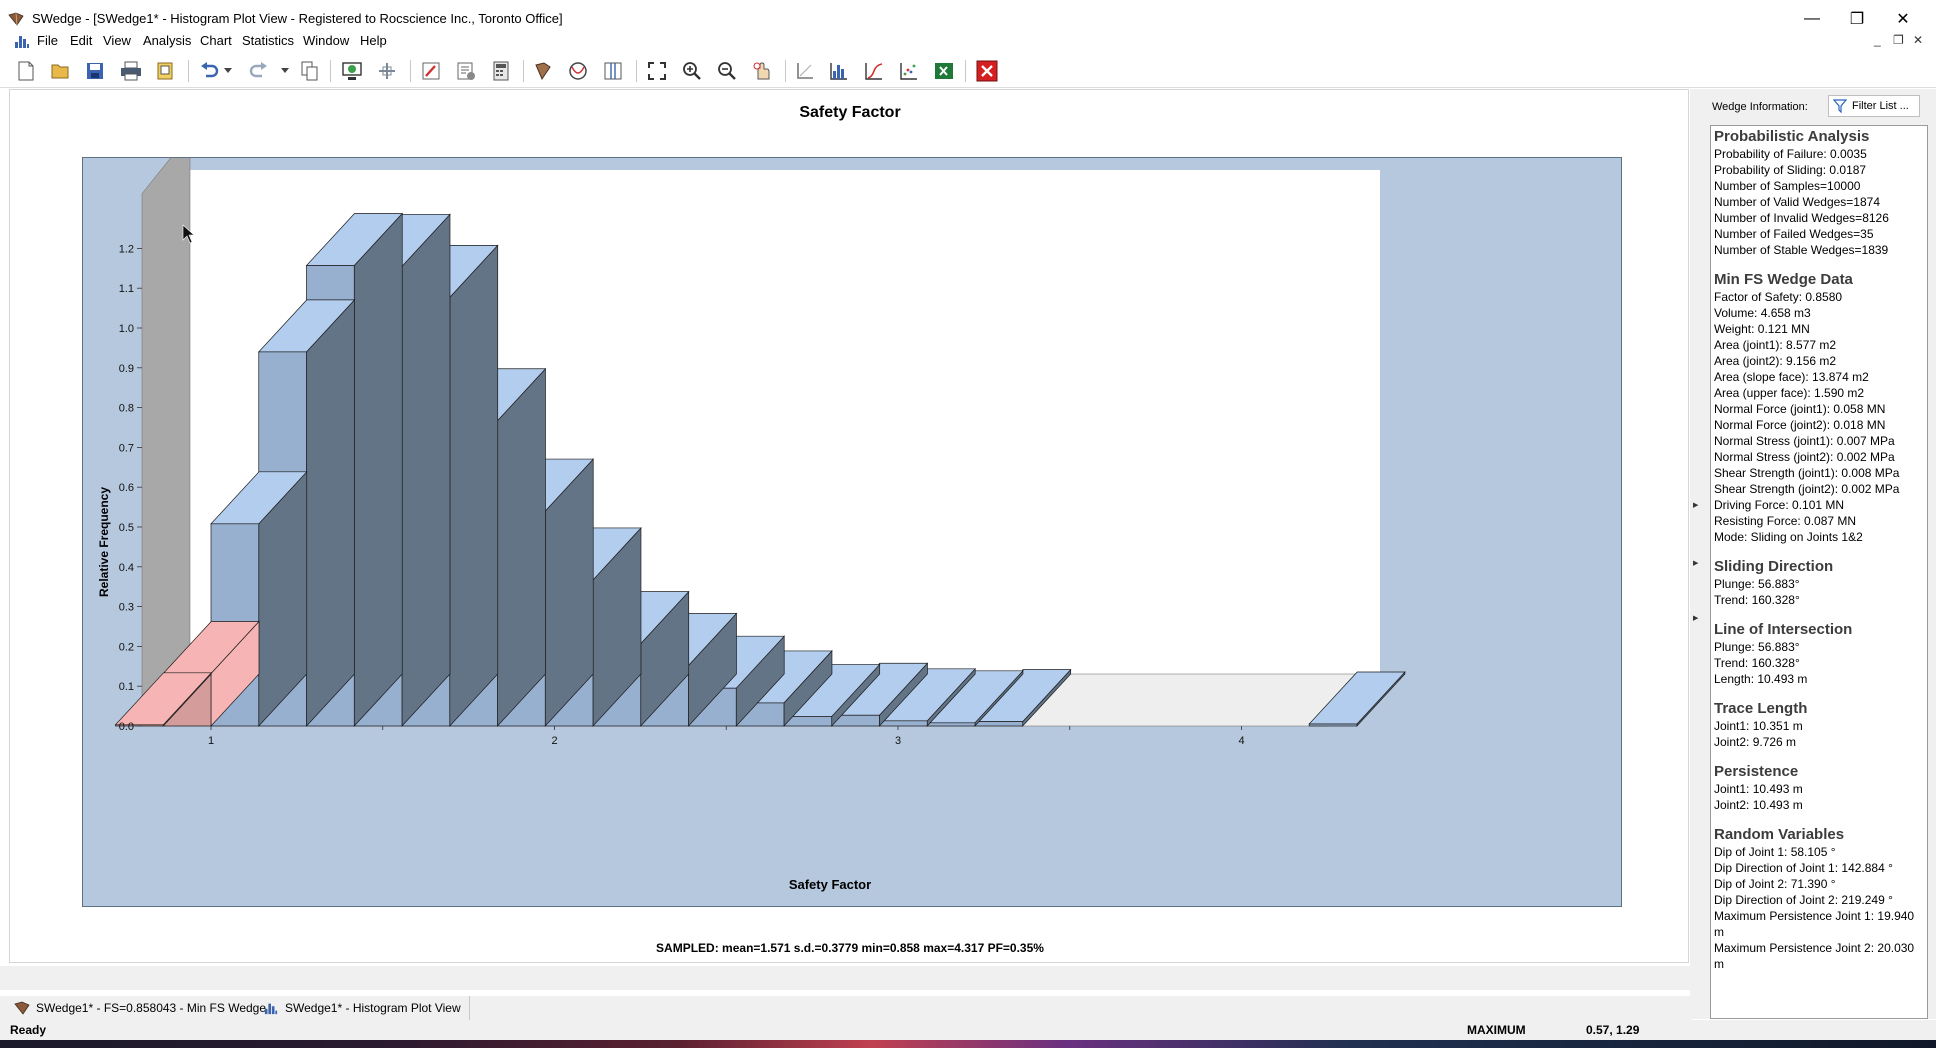  What do you see at coordinates (1857, 19) in the screenshot?
I see `restore-button: ❐` at bounding box center [1857, 19].